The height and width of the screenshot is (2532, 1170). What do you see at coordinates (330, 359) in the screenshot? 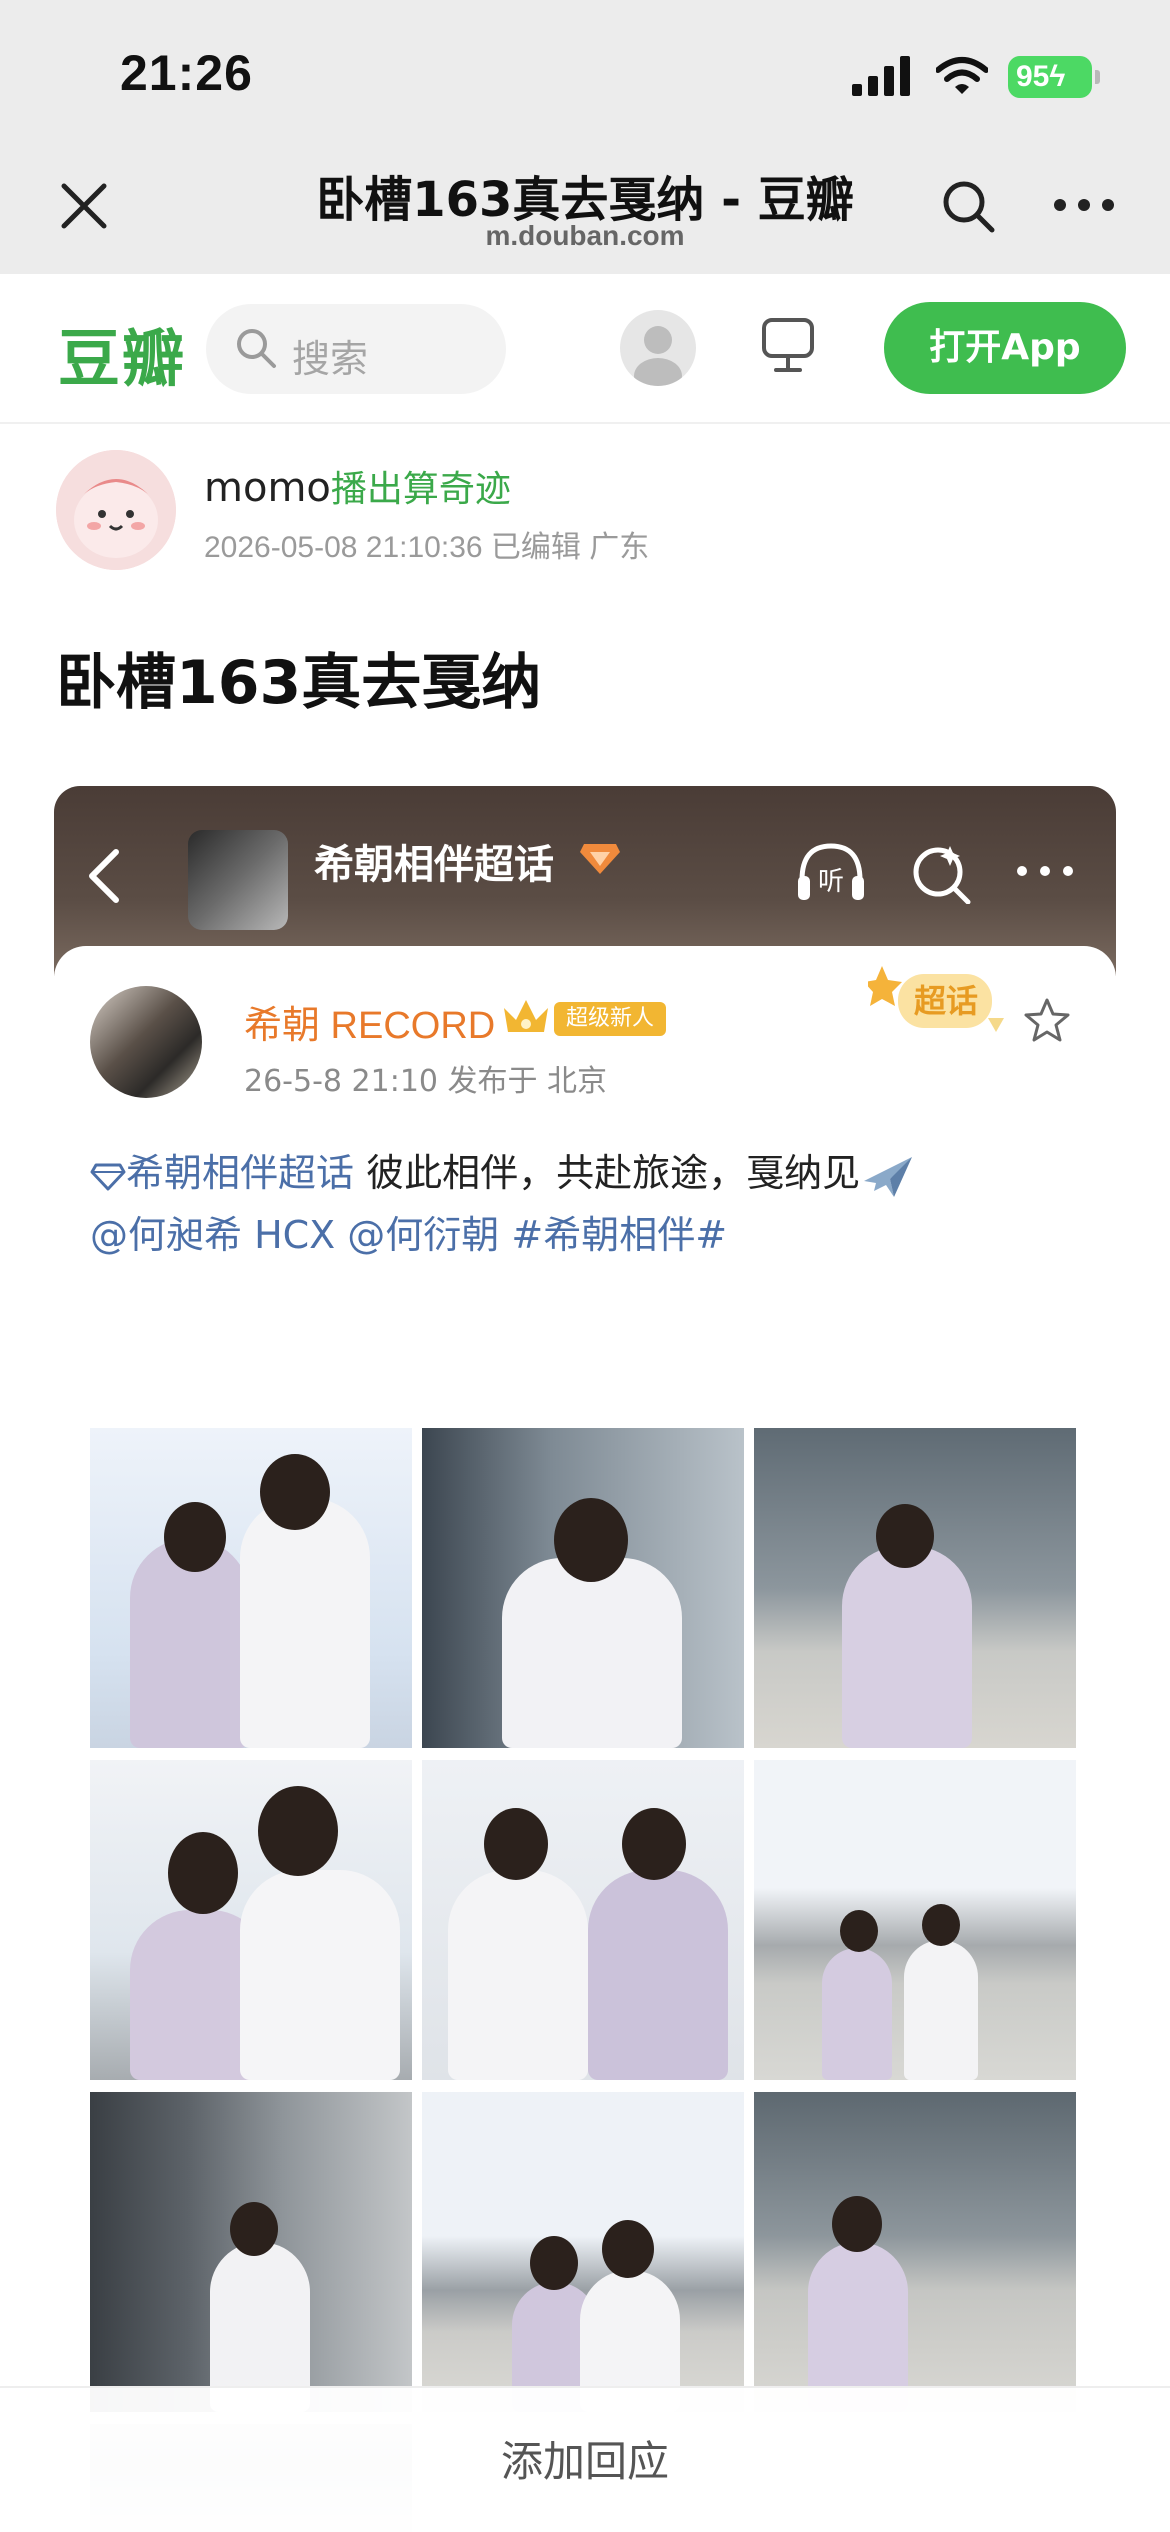
I see `search-placeholder: 搜索` at bounding box center [330, 359].